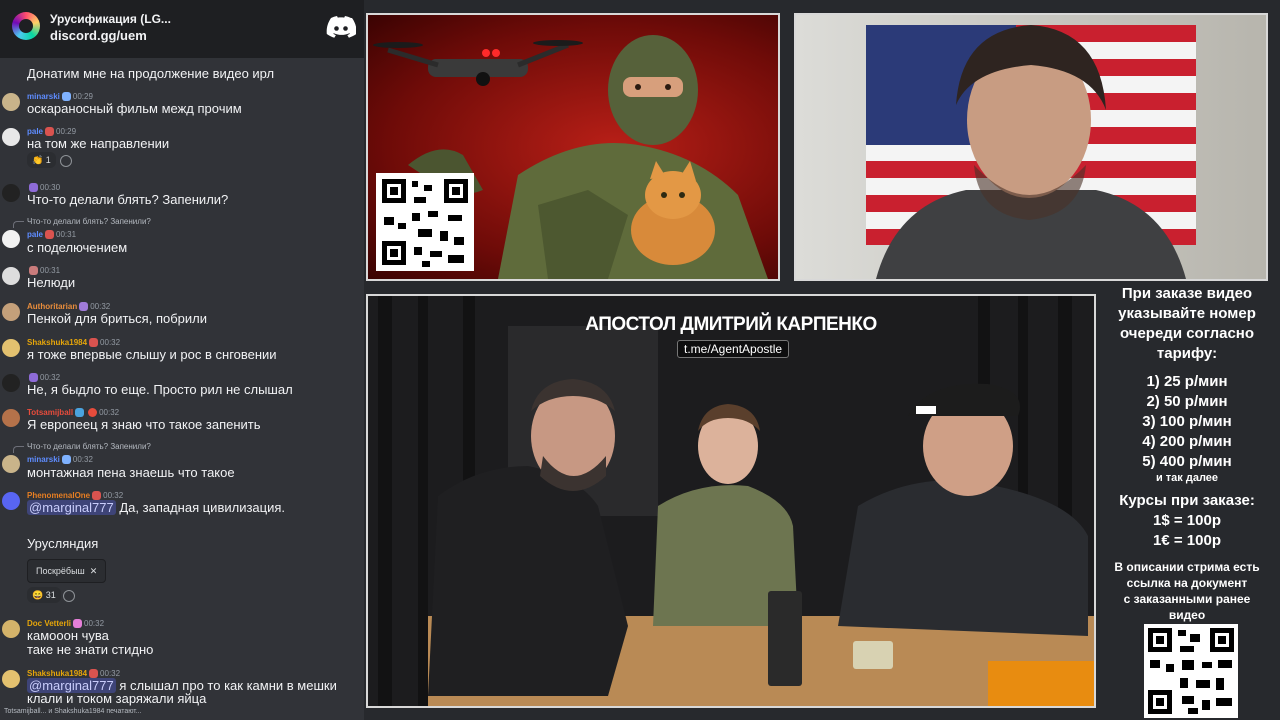 The image size is (1280, 720). What do you see at coordinates (77, 247) in the screenshot?
I see `message-text: с поделючением` at bounding box center [77, 247].